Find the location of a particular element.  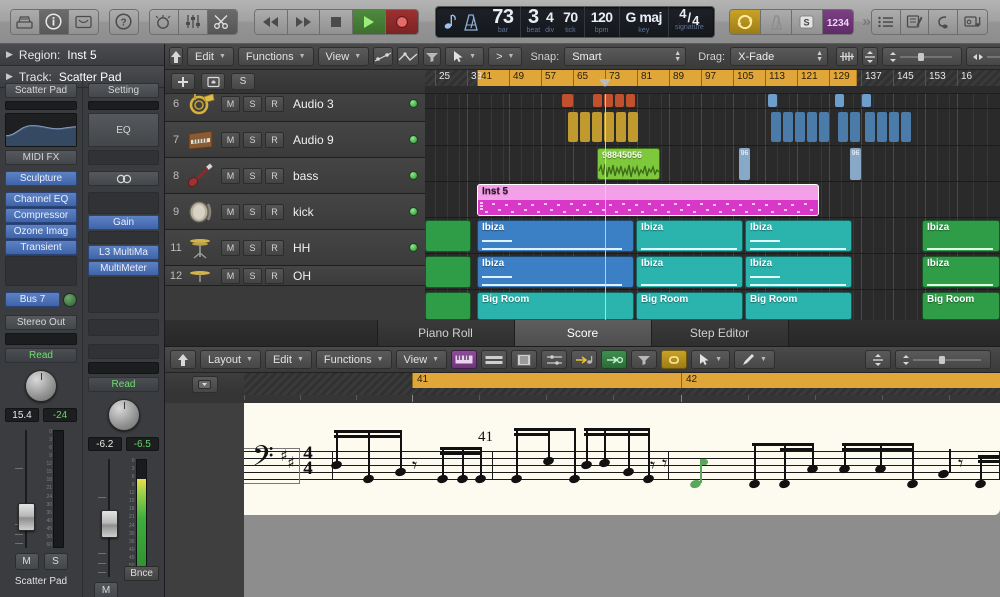

vertical-zoom-slider is located at coordinates (922, 56).